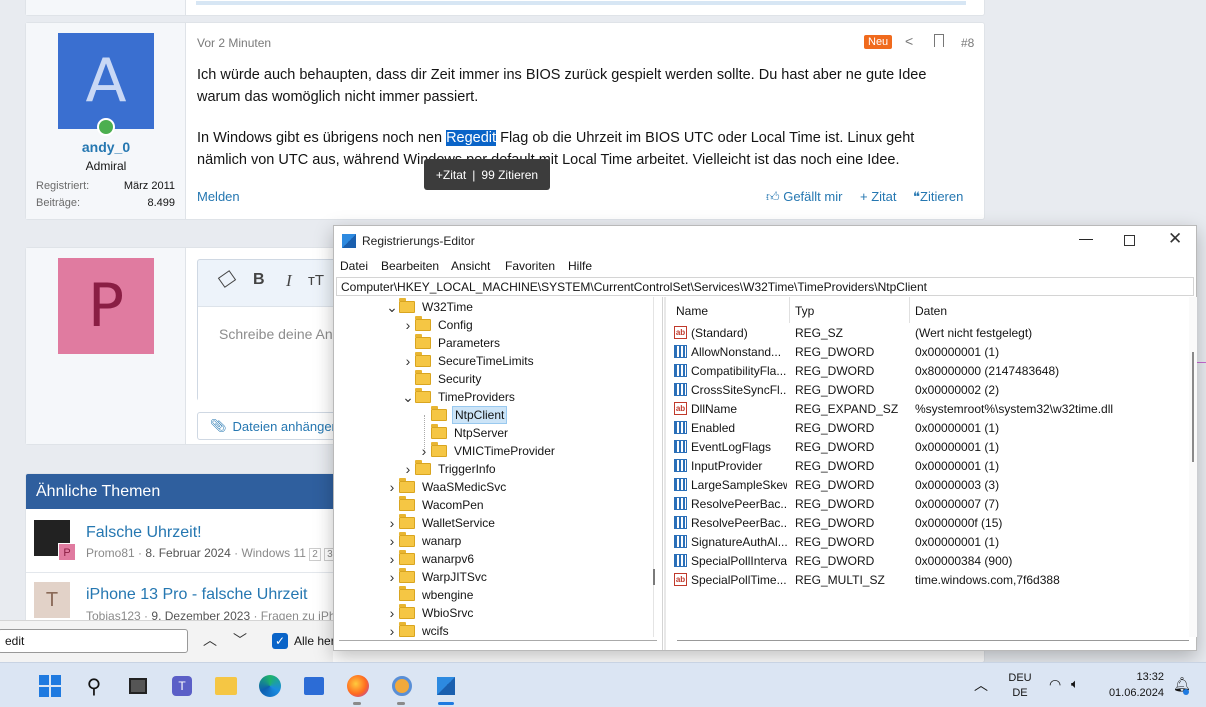 The width and height of the screenshot is (1206, 707). What do you see at coordinates (358, 686) in the screenshot?
I see `firefox-icon` at bounding box center [358, 686].